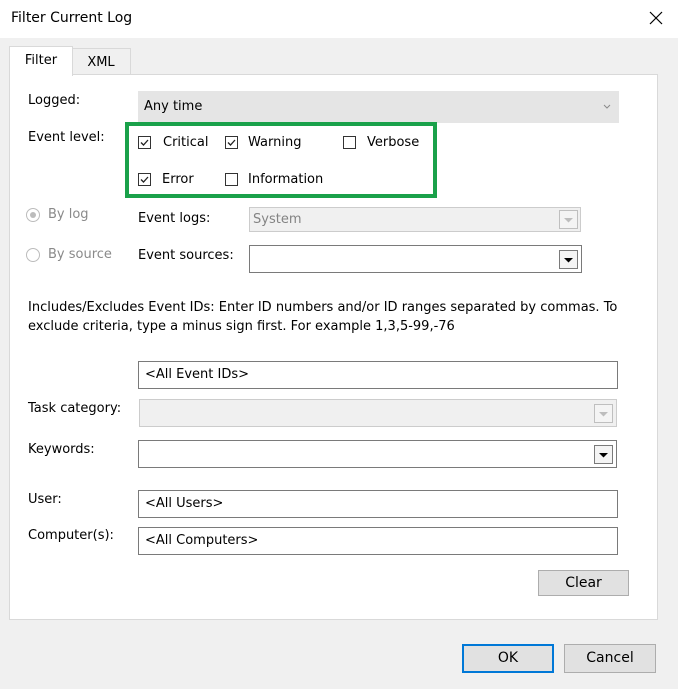  I want to click on user-input: <All Users>, so click(378, 504).